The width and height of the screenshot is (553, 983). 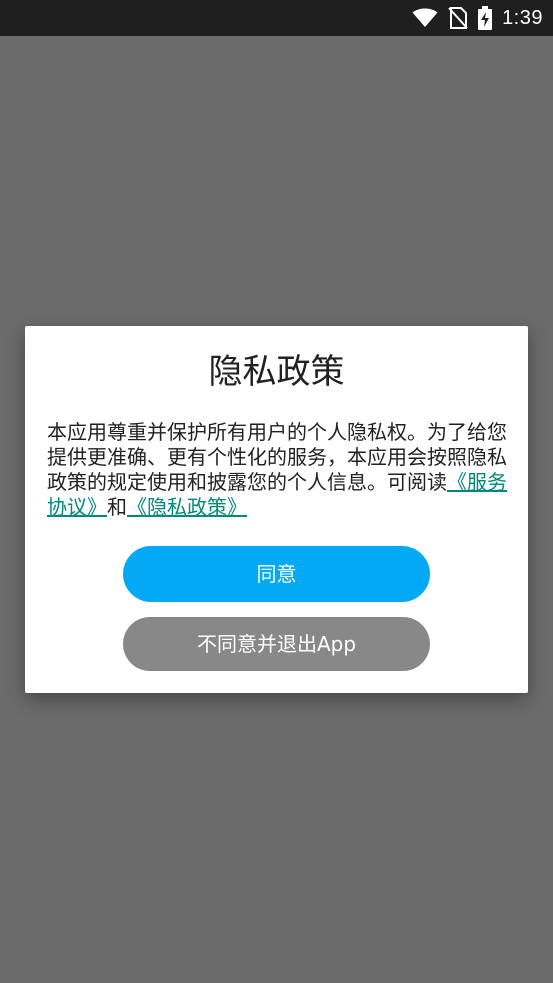 What do you see at coordinates (276, 574) in the screenshot?
I see `agree-button: 同意` at bounding box center [276, 574].